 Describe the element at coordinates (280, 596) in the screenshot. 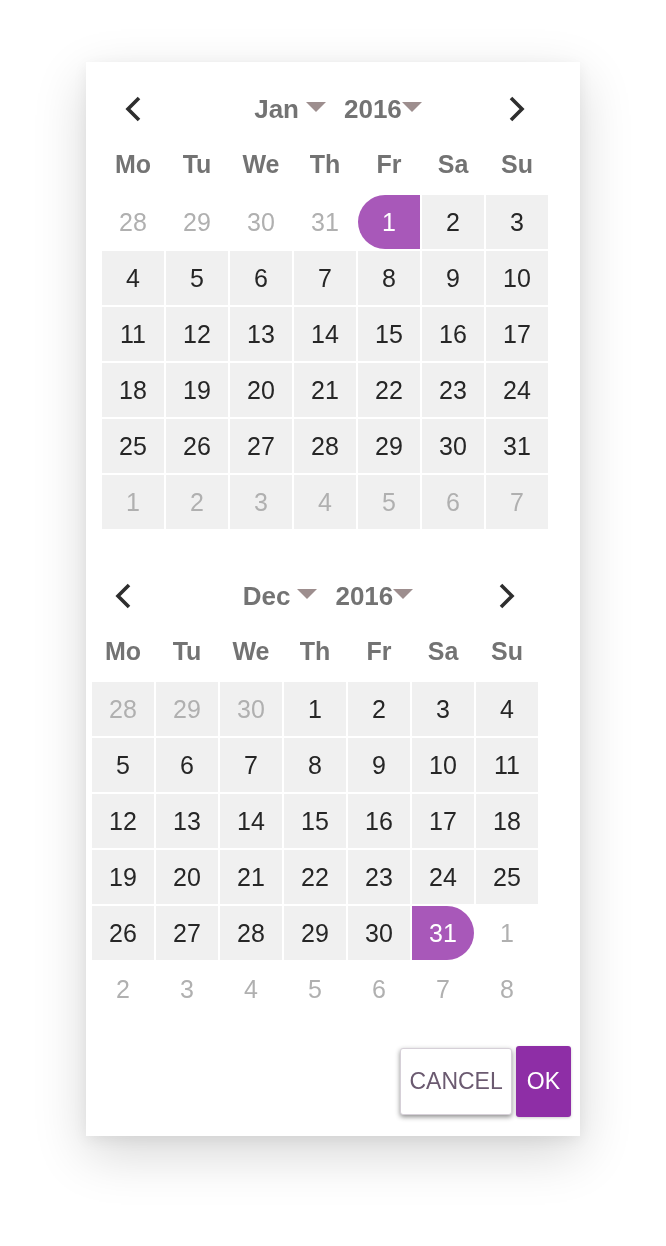

I see `month-dropdown: Dec` at that location.